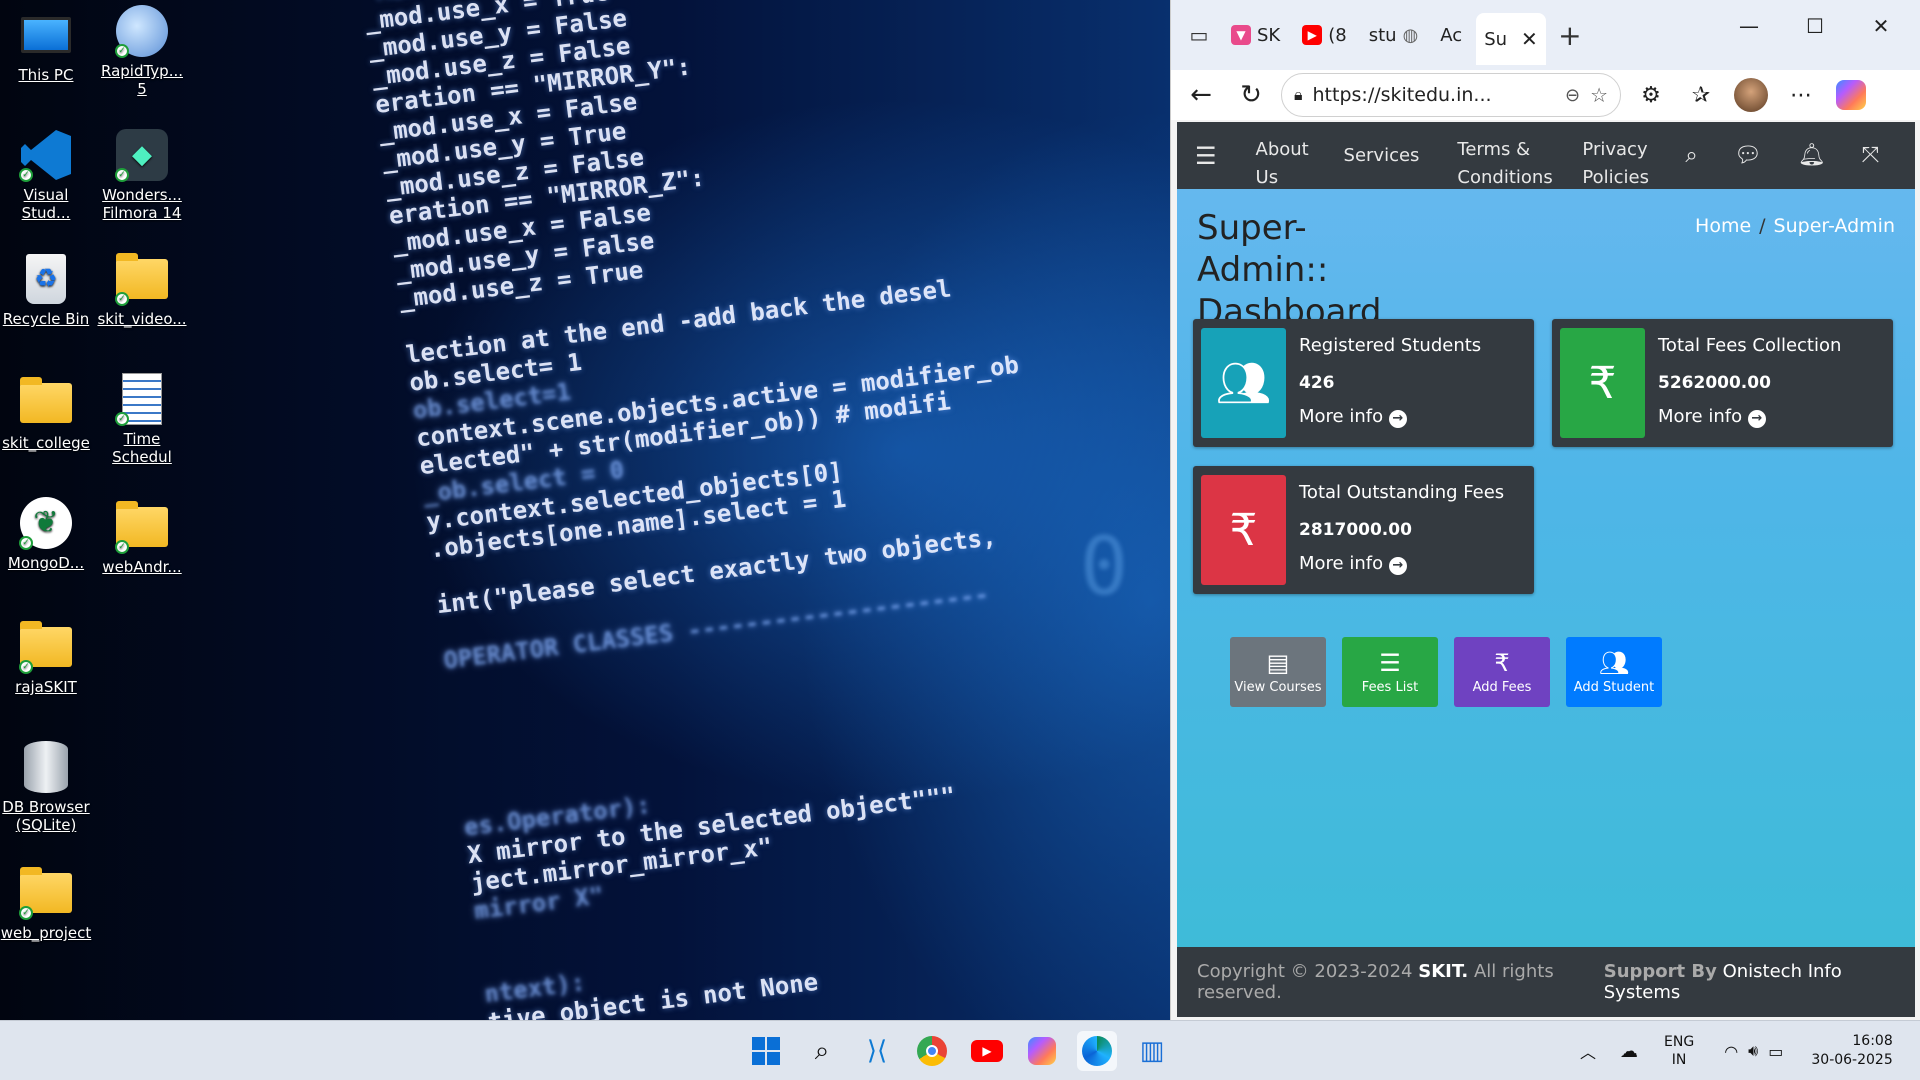  I want to click on desktop-icon-db-browser: DB Browser (SQLite), so click(46, 787).